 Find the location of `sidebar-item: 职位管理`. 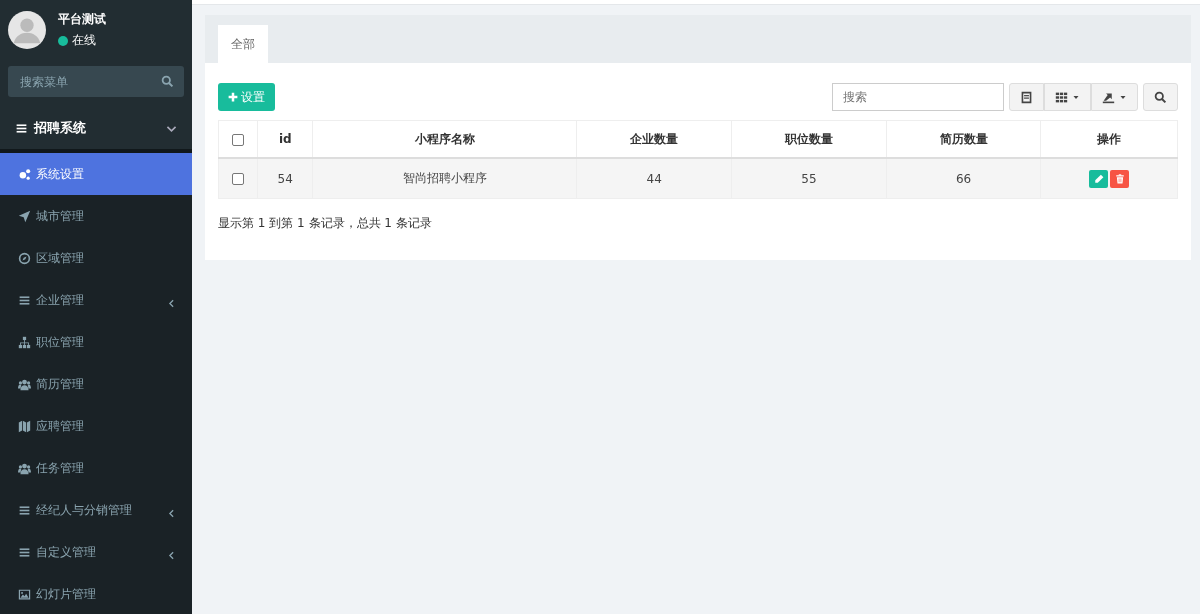

sidebar-item: 职位管理 is located at coordinates (96, 342).